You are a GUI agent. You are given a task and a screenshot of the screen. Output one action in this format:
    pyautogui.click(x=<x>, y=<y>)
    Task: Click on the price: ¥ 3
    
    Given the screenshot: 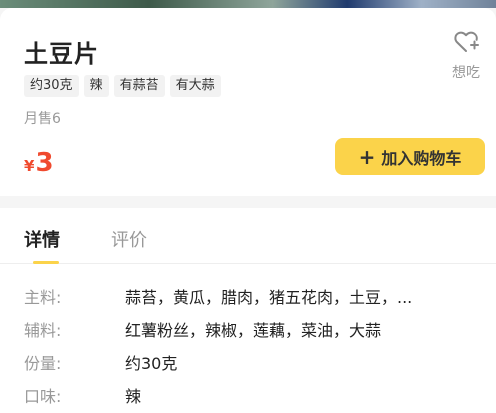 What is the action you would take?
    pyautogui.click(x=39, y=163)
    